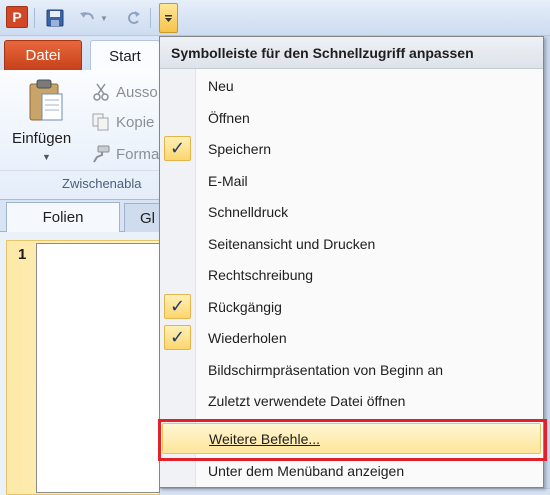 Image resolution: width=550 pixels, height=495 pixels. Describe the element at coordinates (351, 180) in the screenshot. I see `menu-item-email: E-Mail` at that location.